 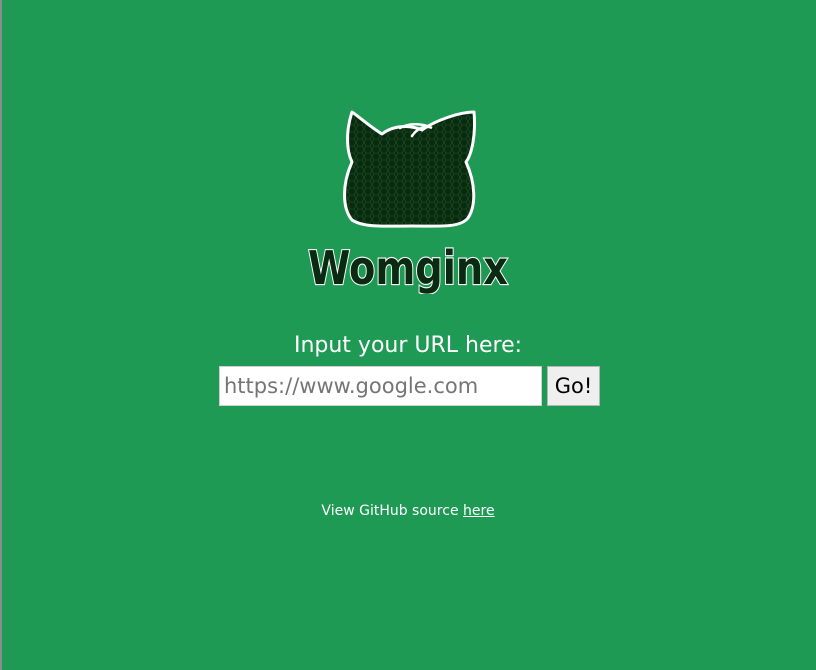 What do you see at coordinates (409, 169) in the screenshot?
I see `cat-head-icon` at bounding box center [409, 169].